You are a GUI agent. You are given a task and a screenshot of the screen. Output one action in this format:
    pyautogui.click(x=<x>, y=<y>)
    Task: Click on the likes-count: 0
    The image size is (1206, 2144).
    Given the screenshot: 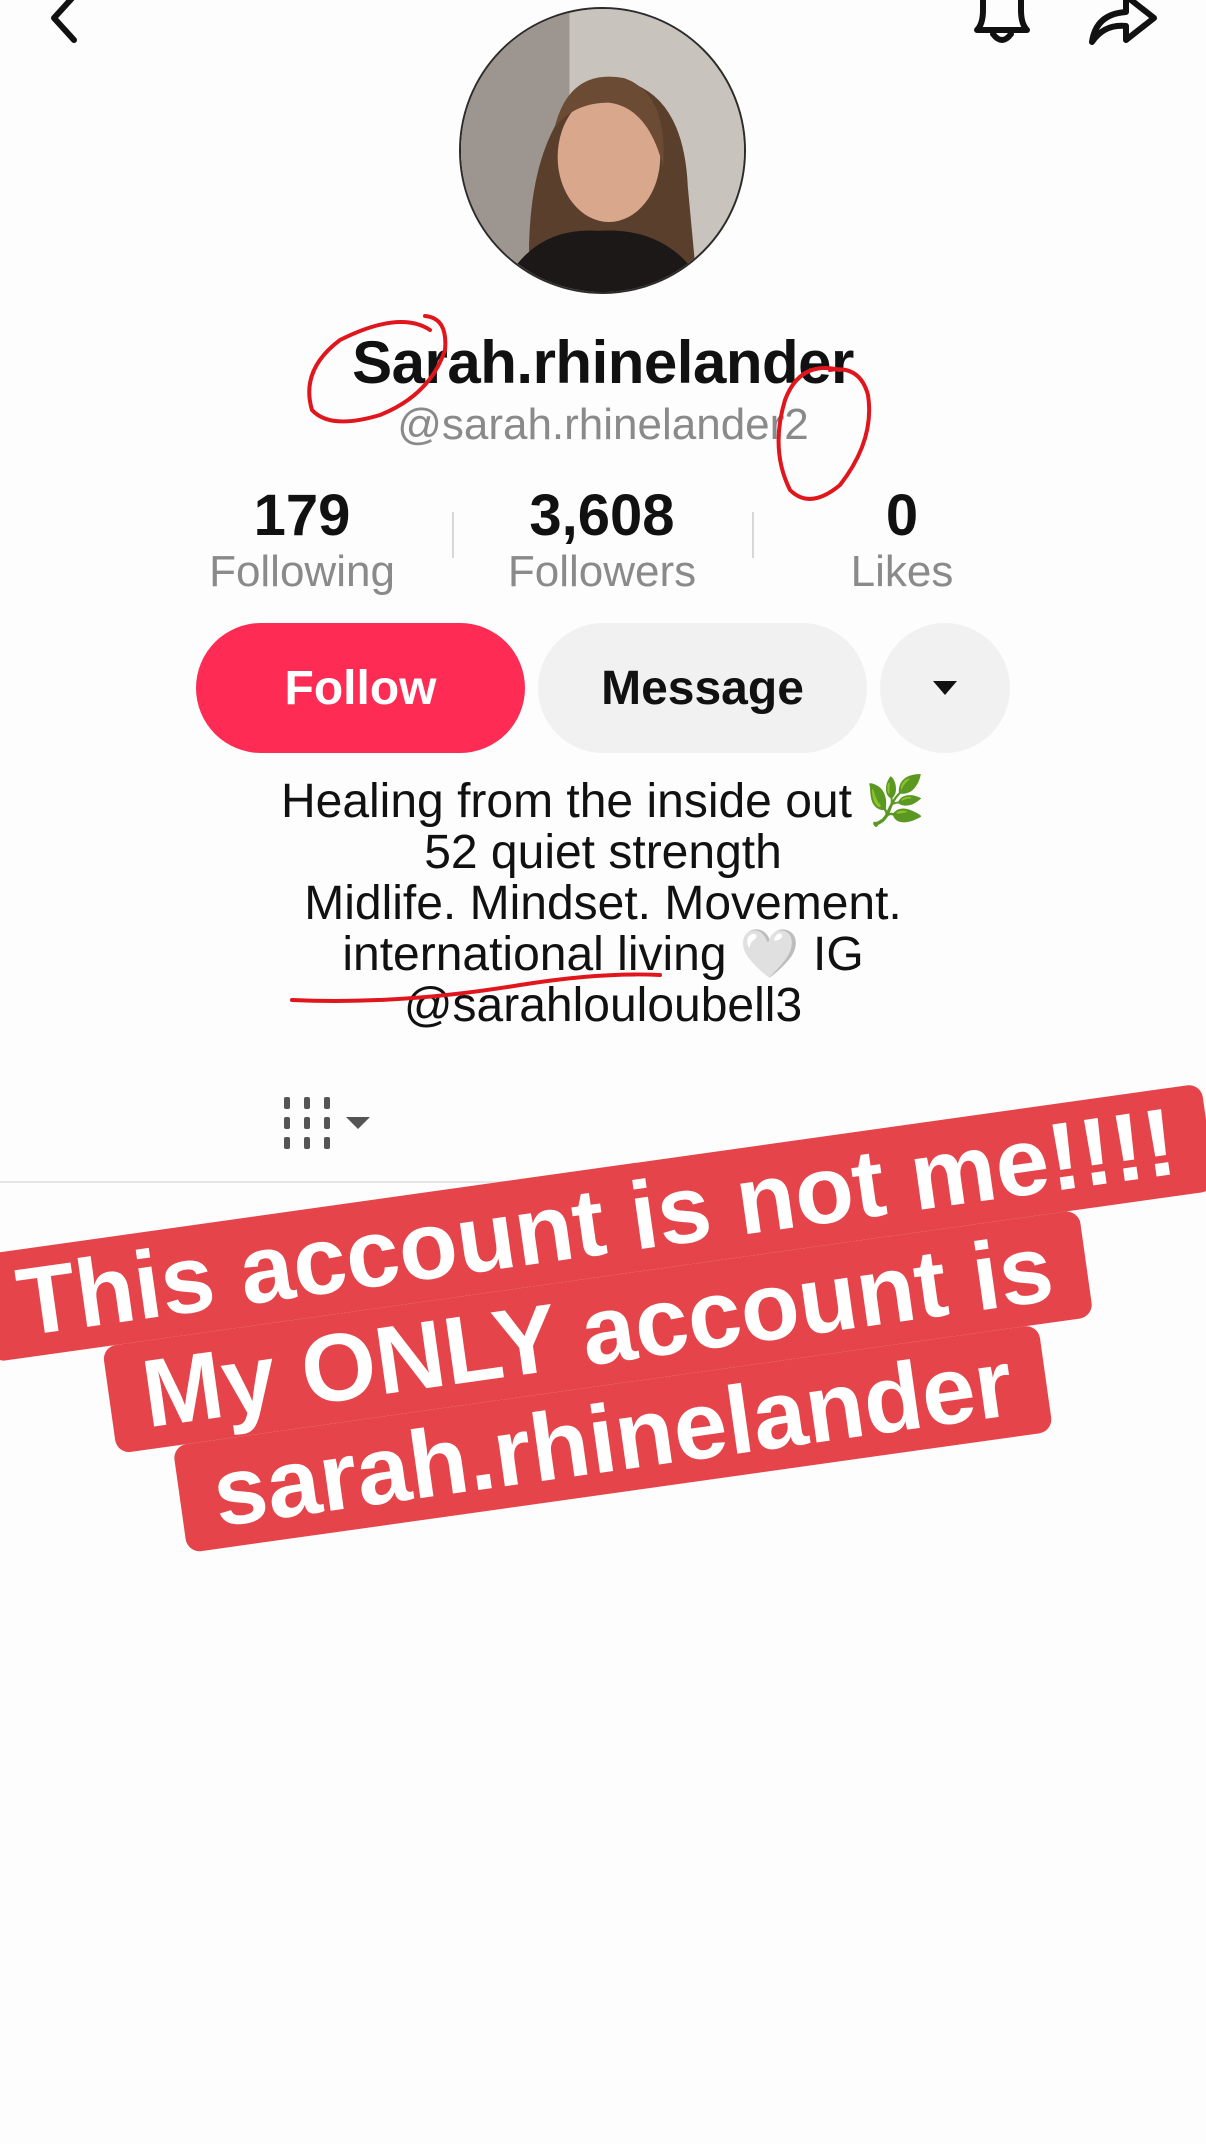 What is the action you would take?
    pyautogui.click(x=902, y=515)
    